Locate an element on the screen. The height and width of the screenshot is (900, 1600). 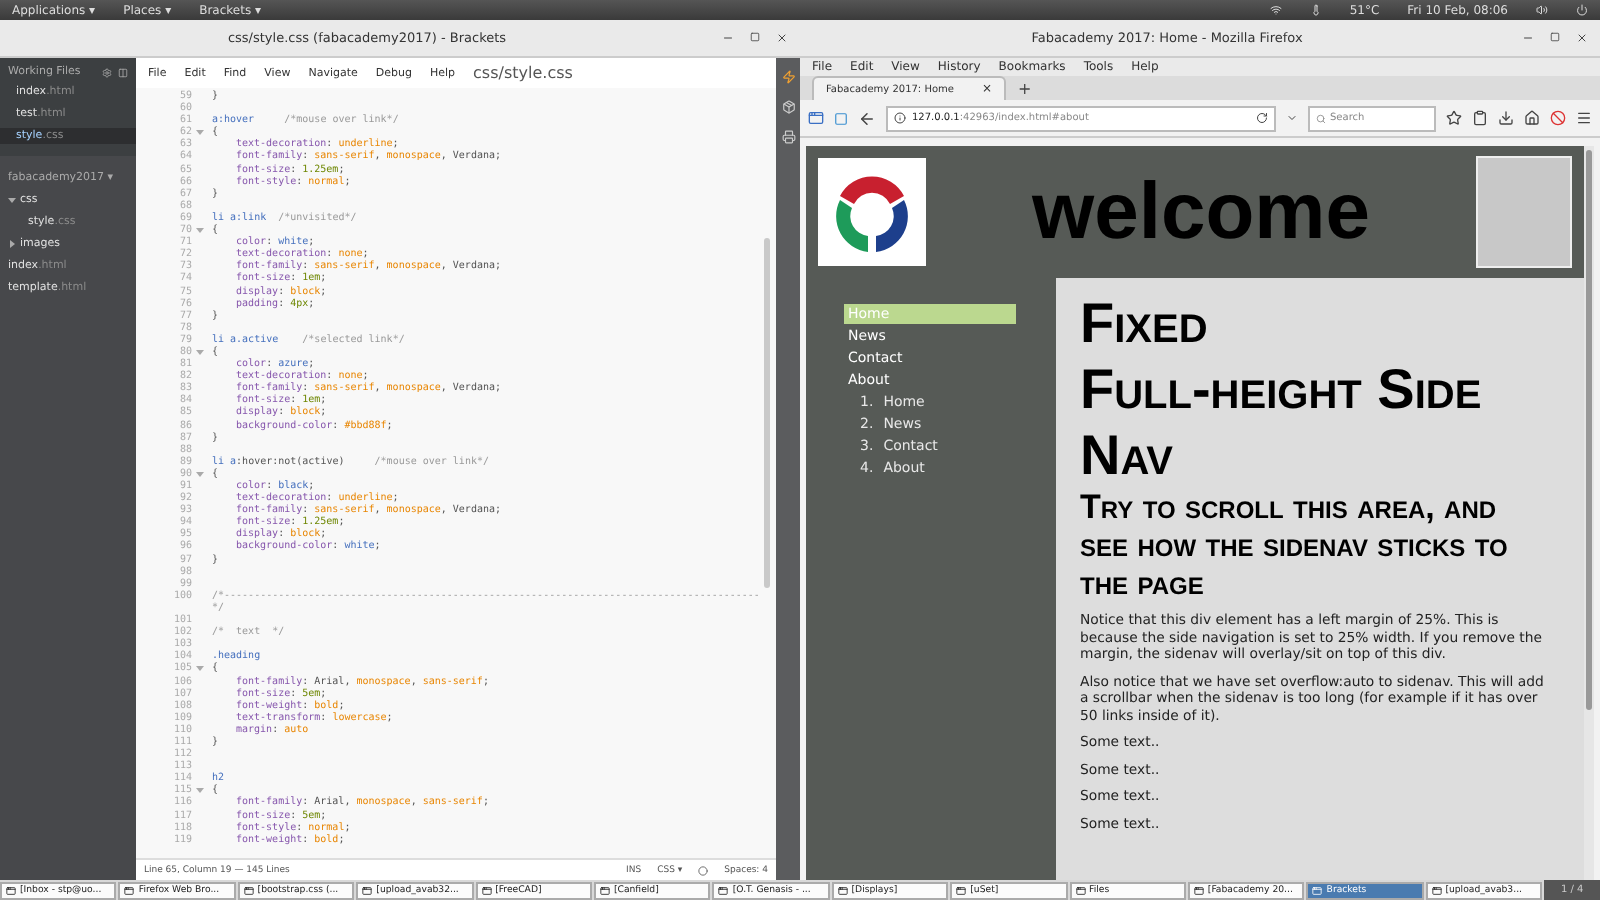
split-view-icon is located at coordinates (123, 72).